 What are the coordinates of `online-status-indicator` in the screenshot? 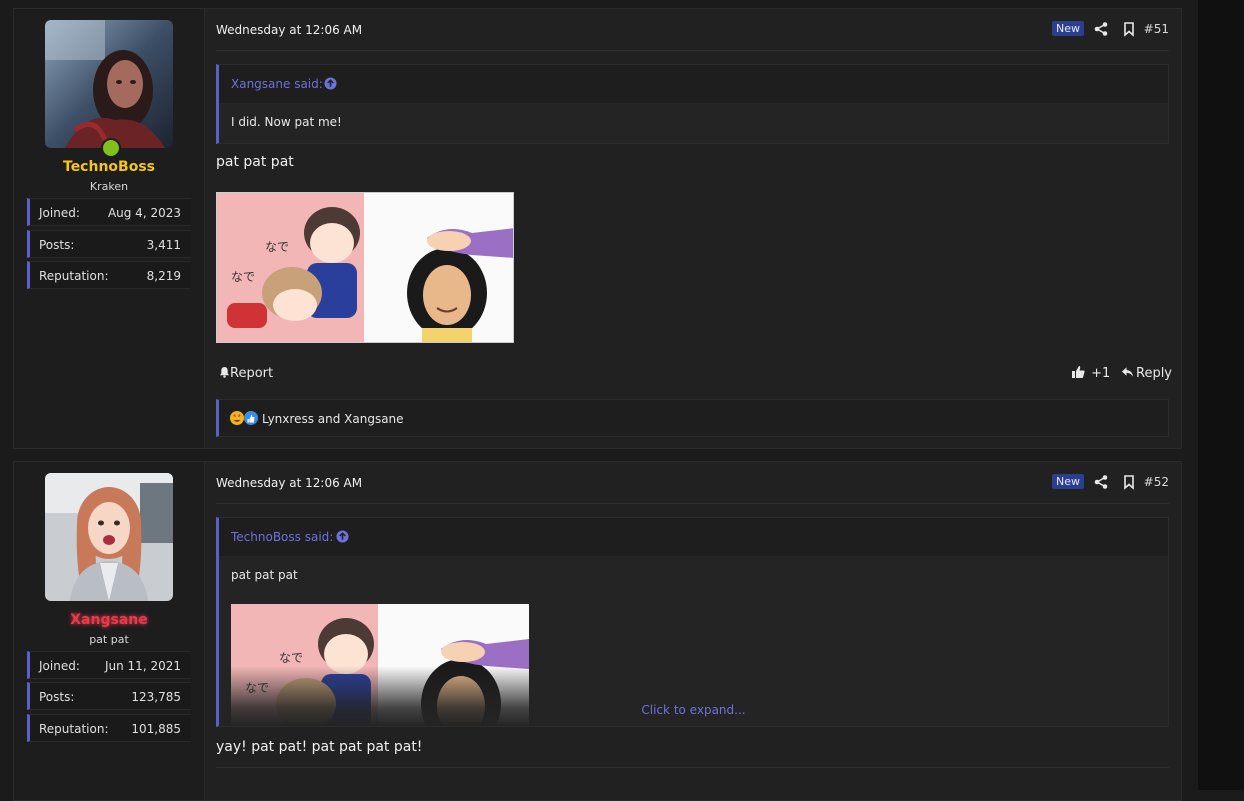 It's located at (111, 148).